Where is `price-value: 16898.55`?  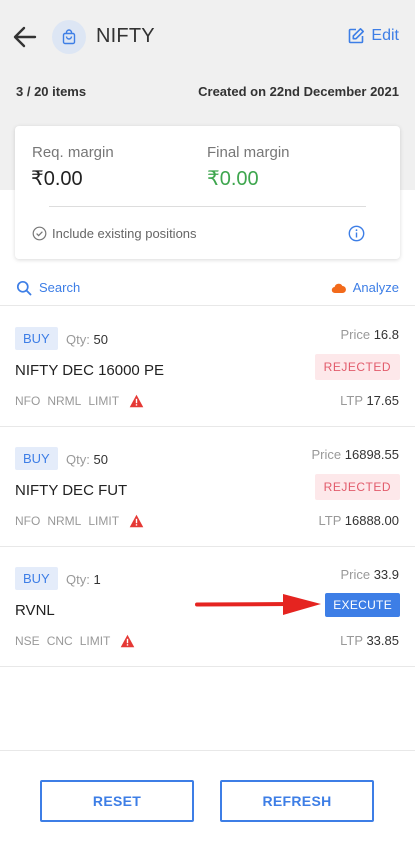 price-value: 16898.55 is located at coordinates (371, 454).